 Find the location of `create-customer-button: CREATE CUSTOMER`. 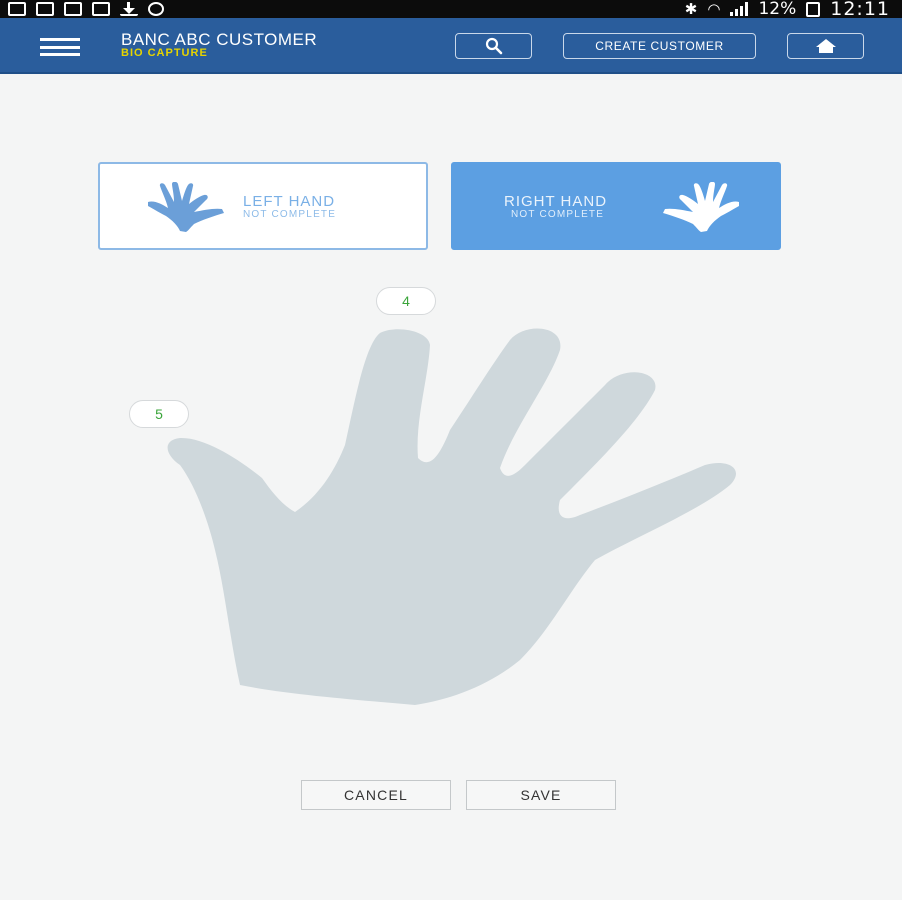

create-customer-button: CREATE CUSTOMER is located at coordinates (659, 46).